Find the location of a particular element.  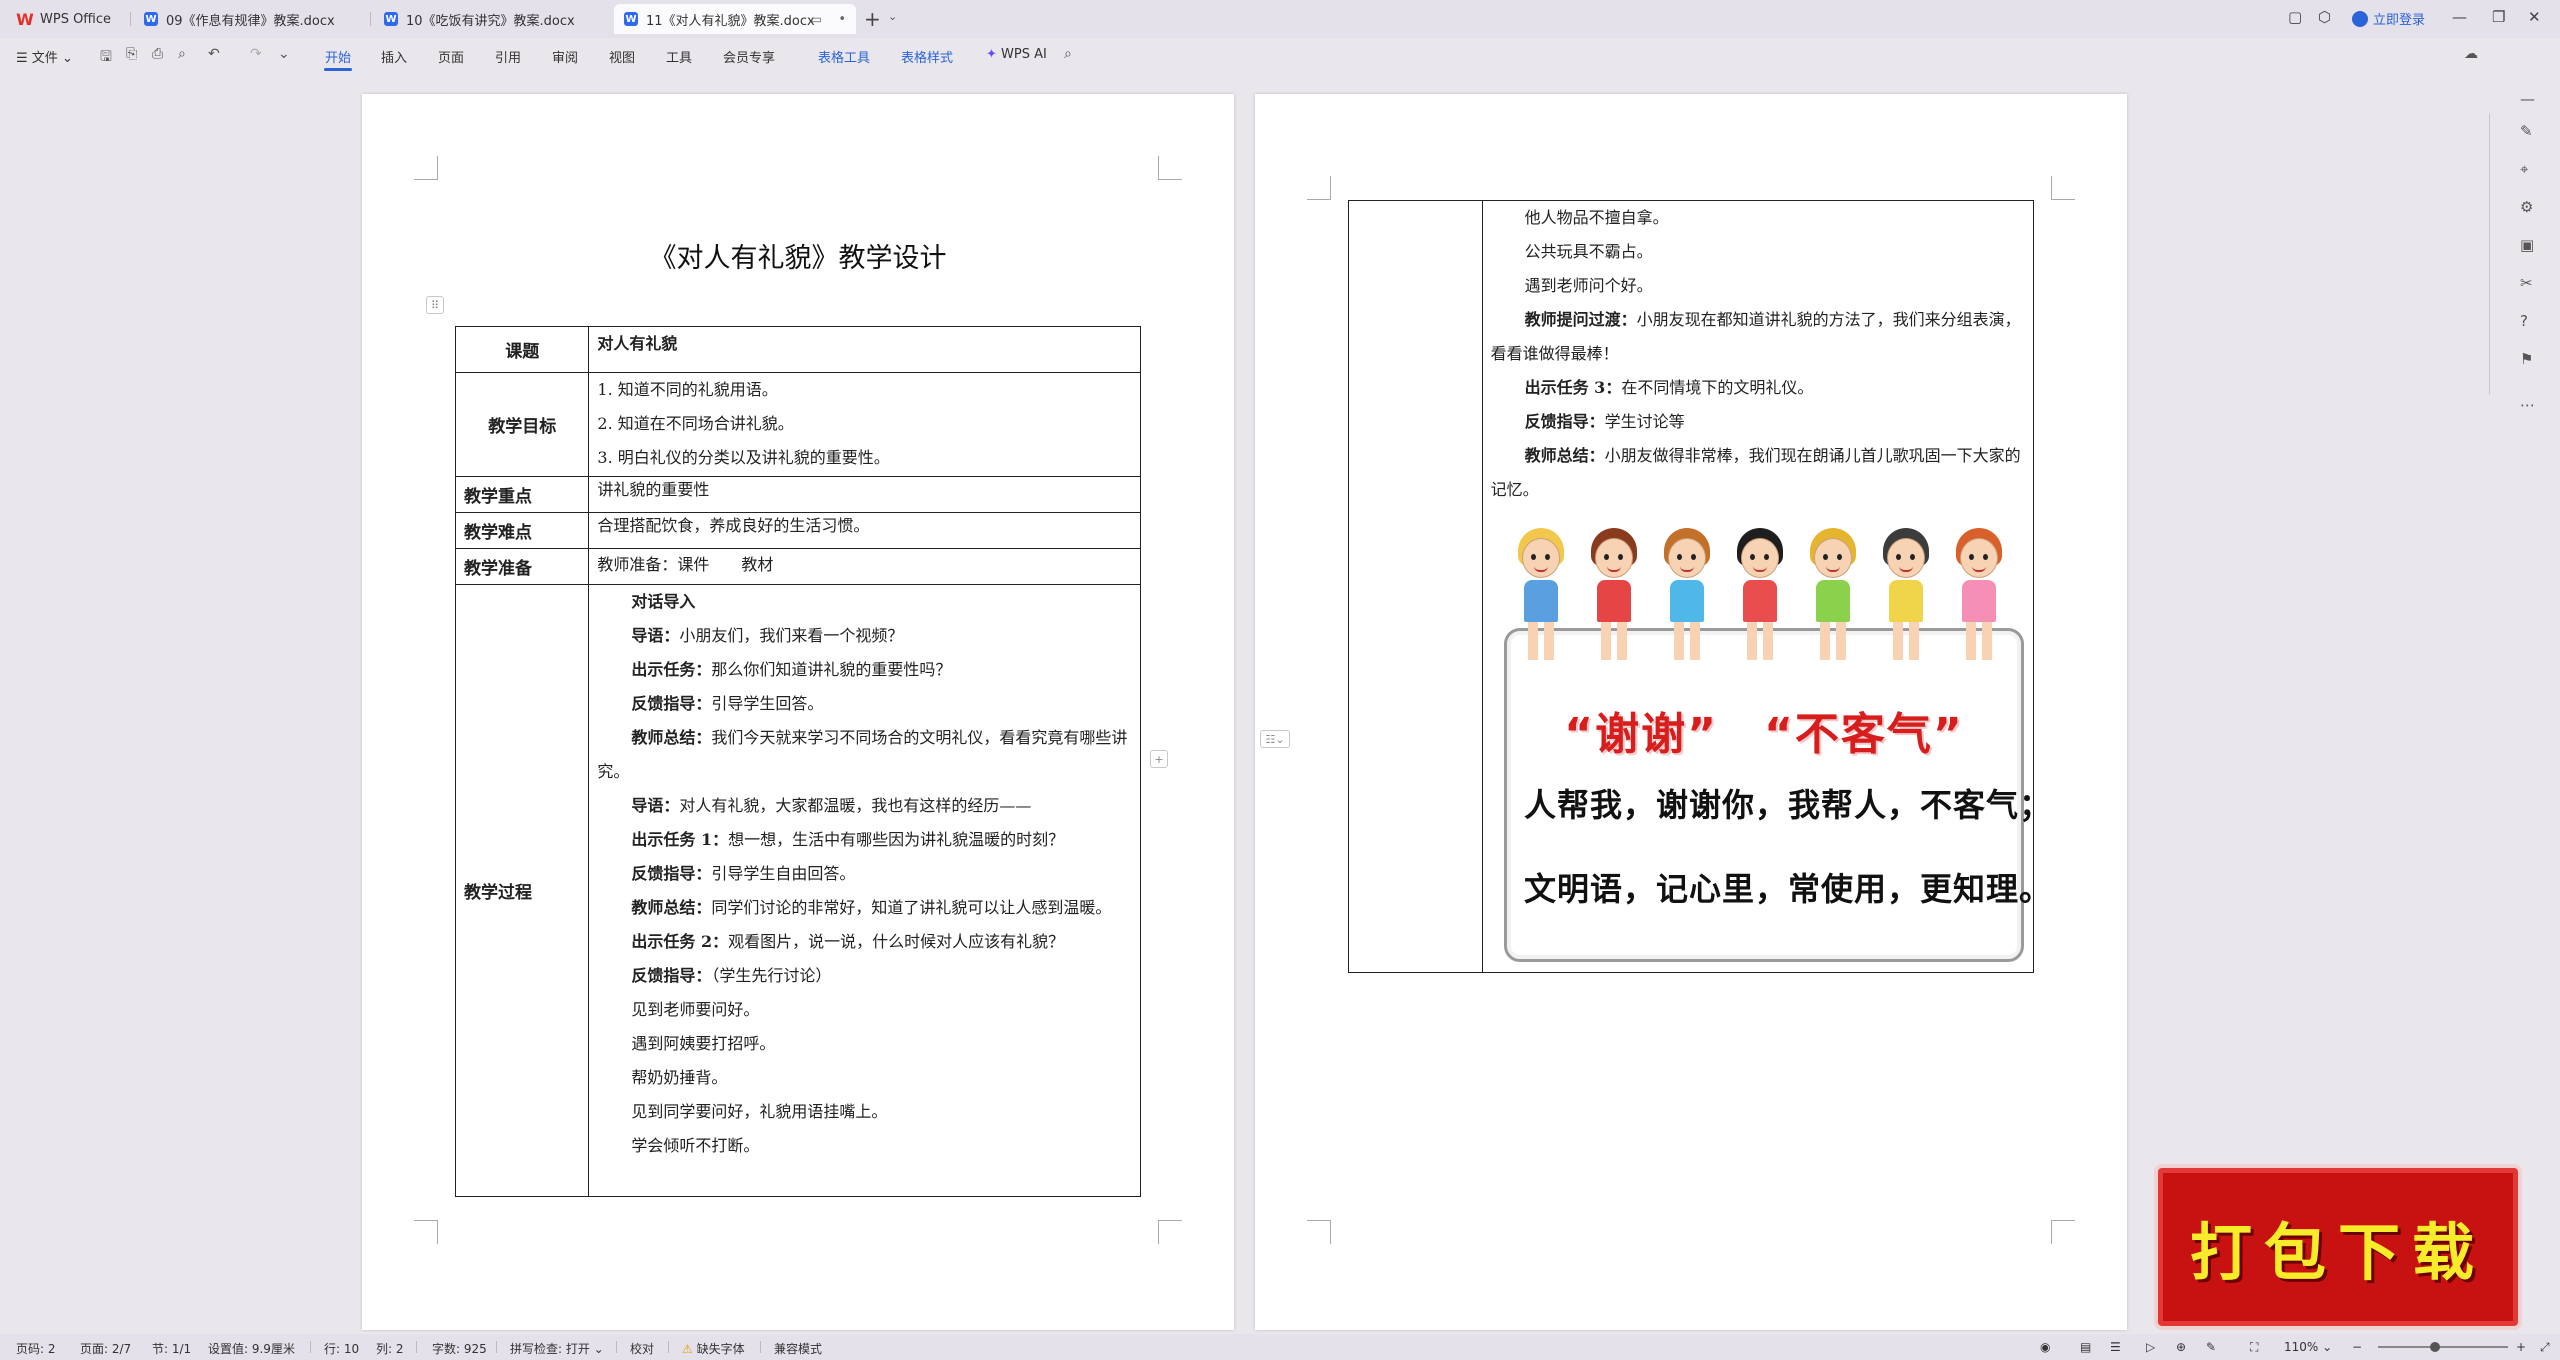

process-line-text: 遇到老师问个好。 is located at coordinates (1588, 285).